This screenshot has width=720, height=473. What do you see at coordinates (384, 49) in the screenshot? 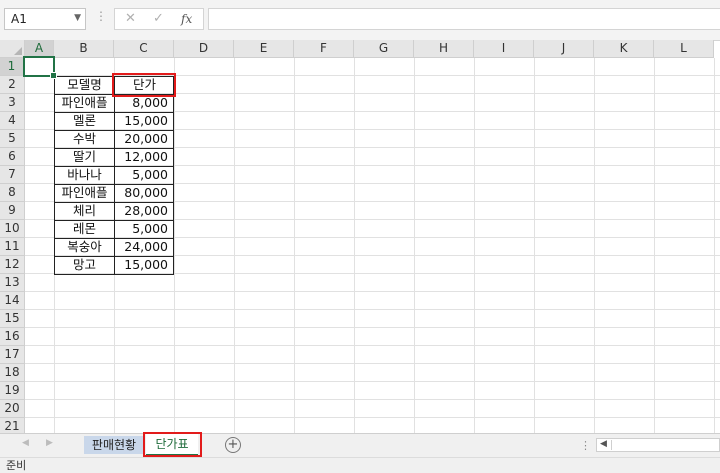
I see `column-header-g: G` at bounding box center [384, 49].